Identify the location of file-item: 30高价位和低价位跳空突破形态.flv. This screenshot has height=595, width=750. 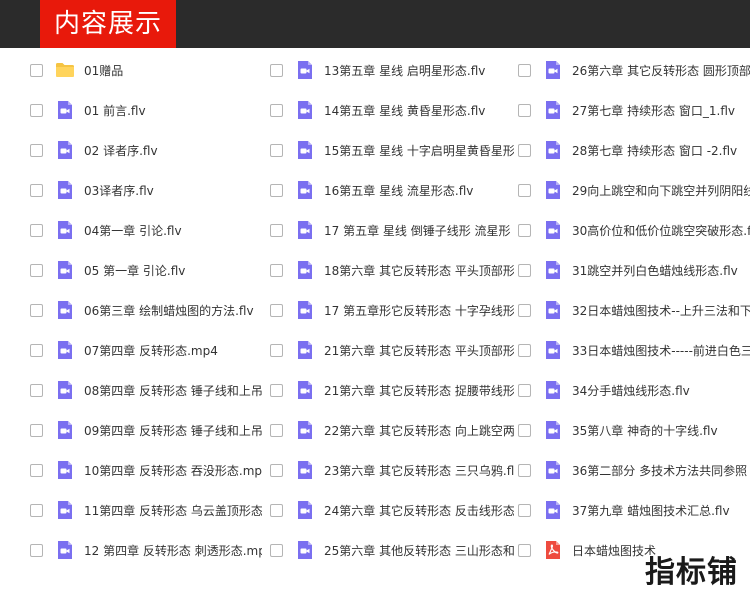
(634, 230).